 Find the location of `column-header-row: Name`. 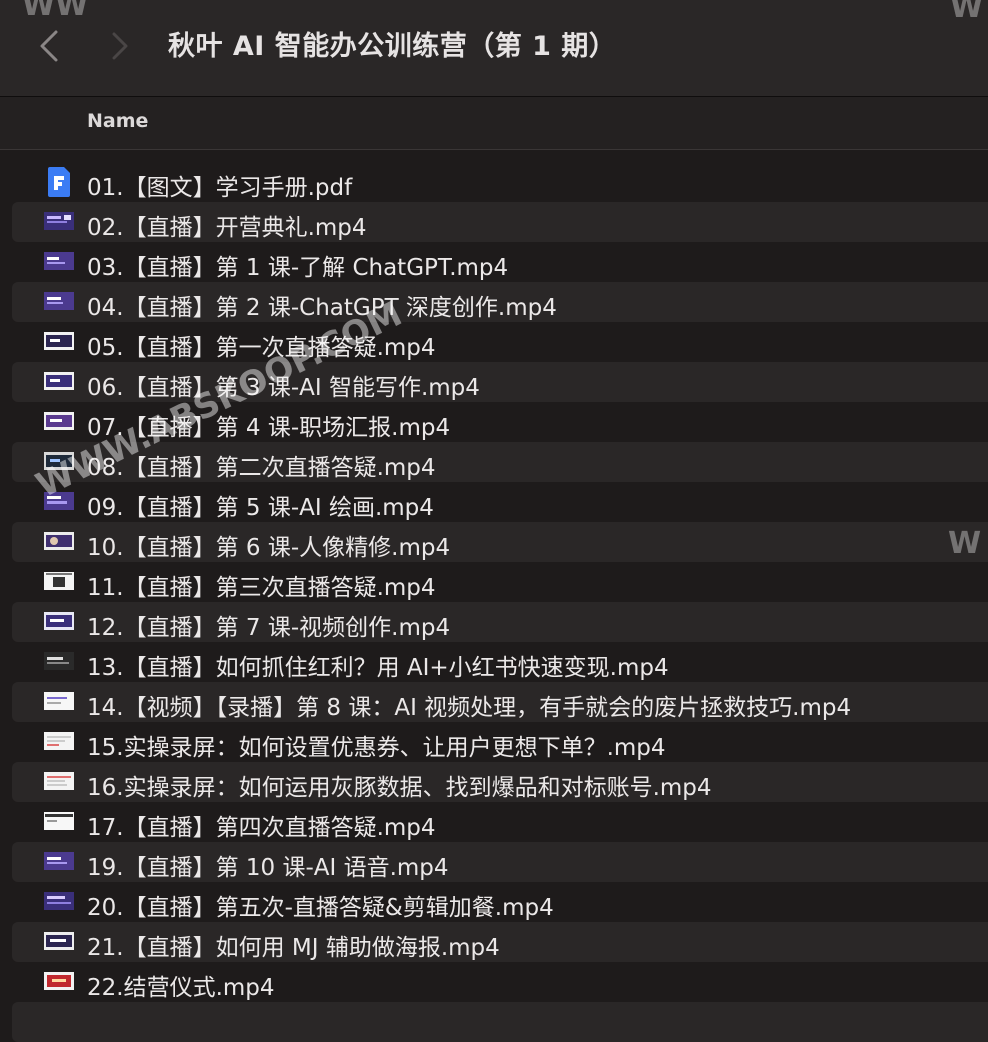

column-header-row: Name is located at coordinates (494, 123).